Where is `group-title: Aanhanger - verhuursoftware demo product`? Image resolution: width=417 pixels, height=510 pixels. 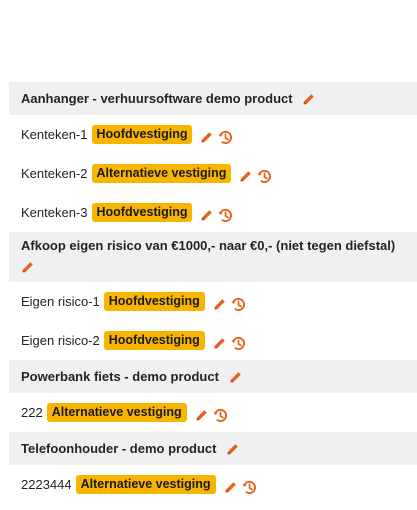 group-title: Aanhanger - verhuursoftware demo product is located at coordinates (157, 98).